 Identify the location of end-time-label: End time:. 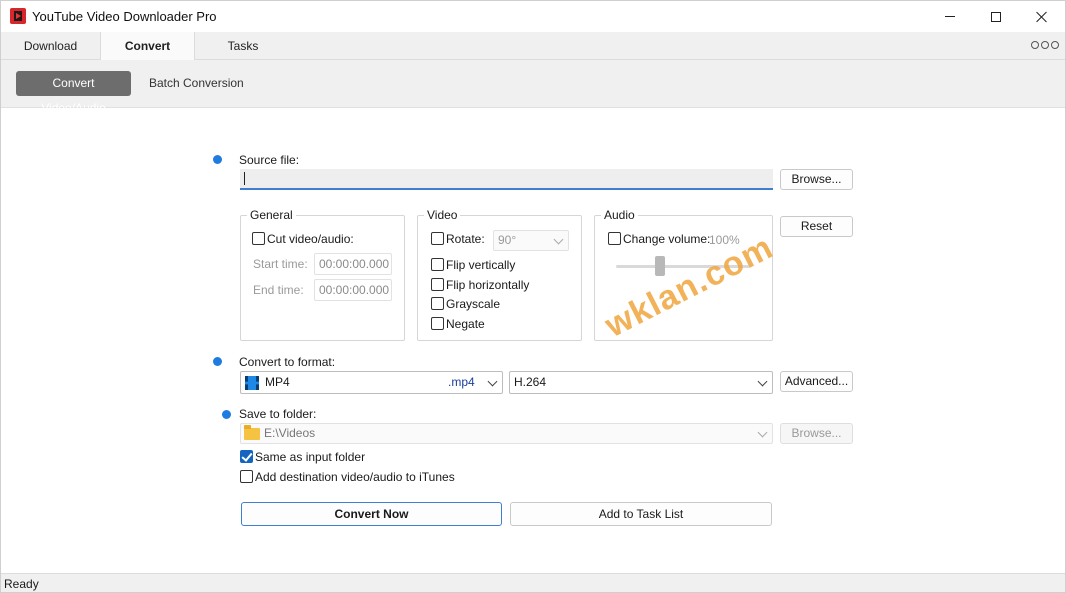
(278, 290).